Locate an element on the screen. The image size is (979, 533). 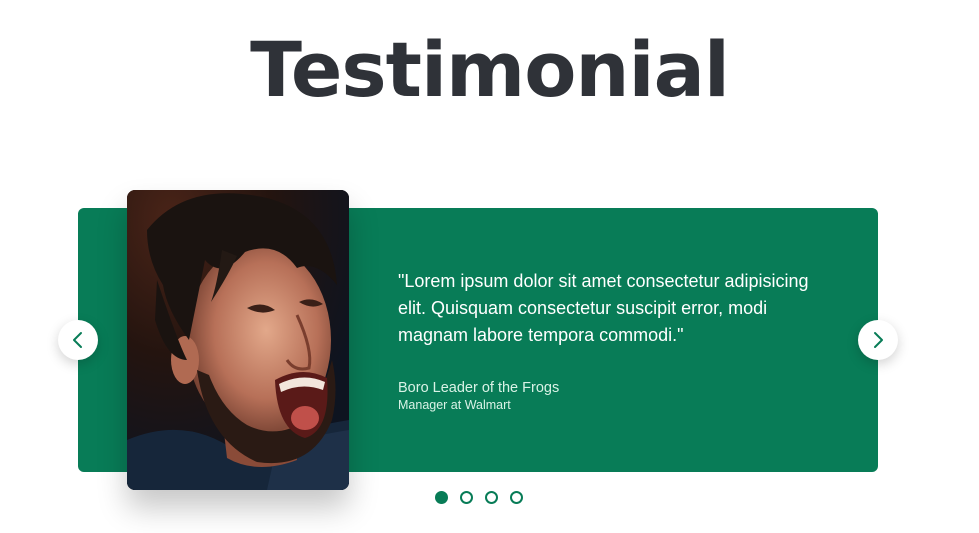
author-role: Manager at Walmart is located at coordinates (454, 405).